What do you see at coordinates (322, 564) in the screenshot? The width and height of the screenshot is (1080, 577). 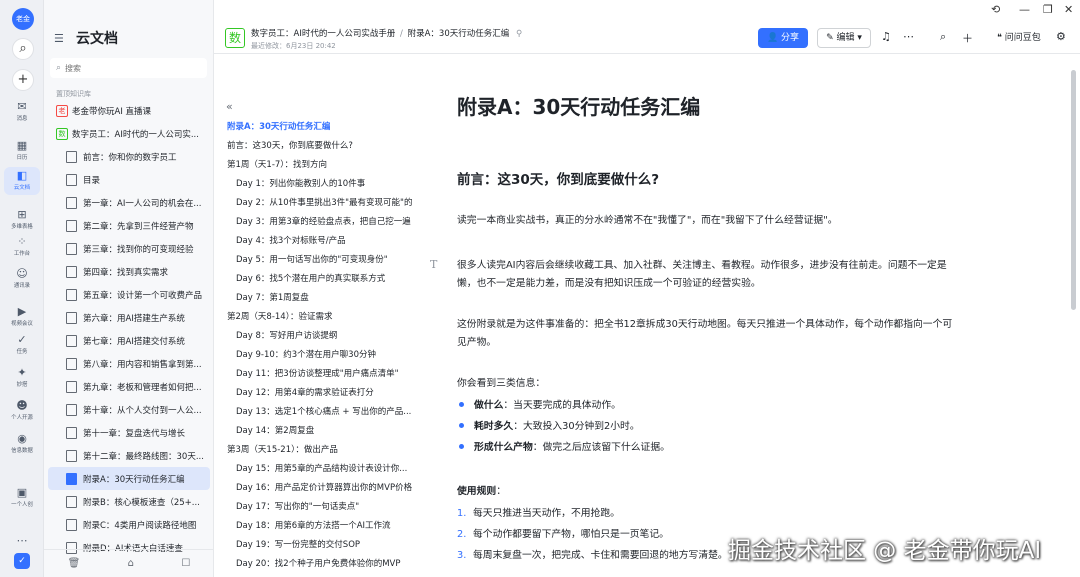 I see `outline-item: Day 20：找2个种子用户免费体验你的MVP` at bounding box center [322, 564].